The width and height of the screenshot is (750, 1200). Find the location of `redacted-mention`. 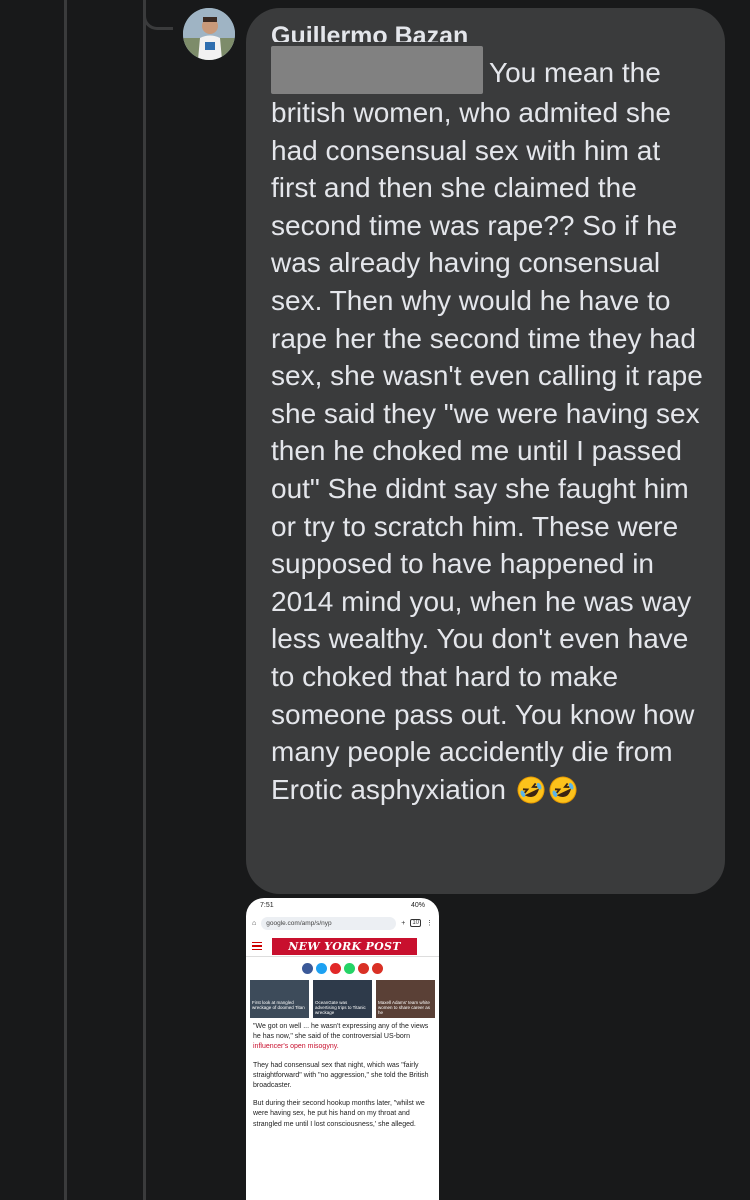

redacted-mention is located at coordinates (377, 70).